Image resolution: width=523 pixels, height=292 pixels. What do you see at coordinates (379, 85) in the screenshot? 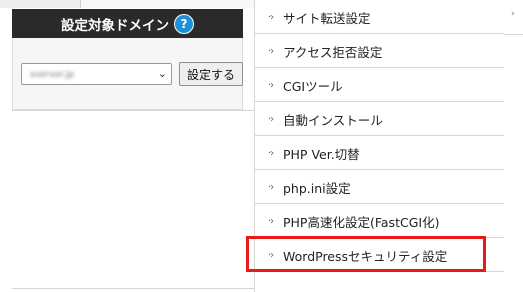
I see `menu-item-cgi-tools: ·› CGIツール` at bounding box center [379, 85].